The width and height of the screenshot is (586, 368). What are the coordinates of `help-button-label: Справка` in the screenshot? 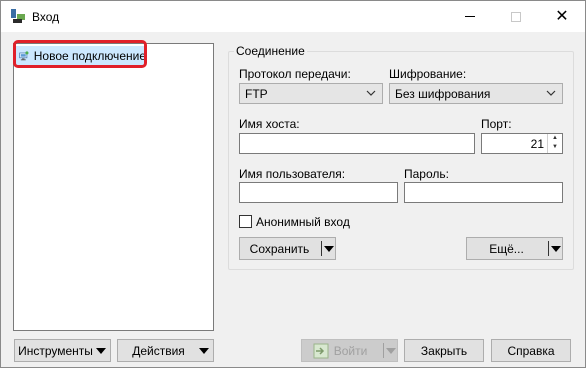 It's located at (531, 350).